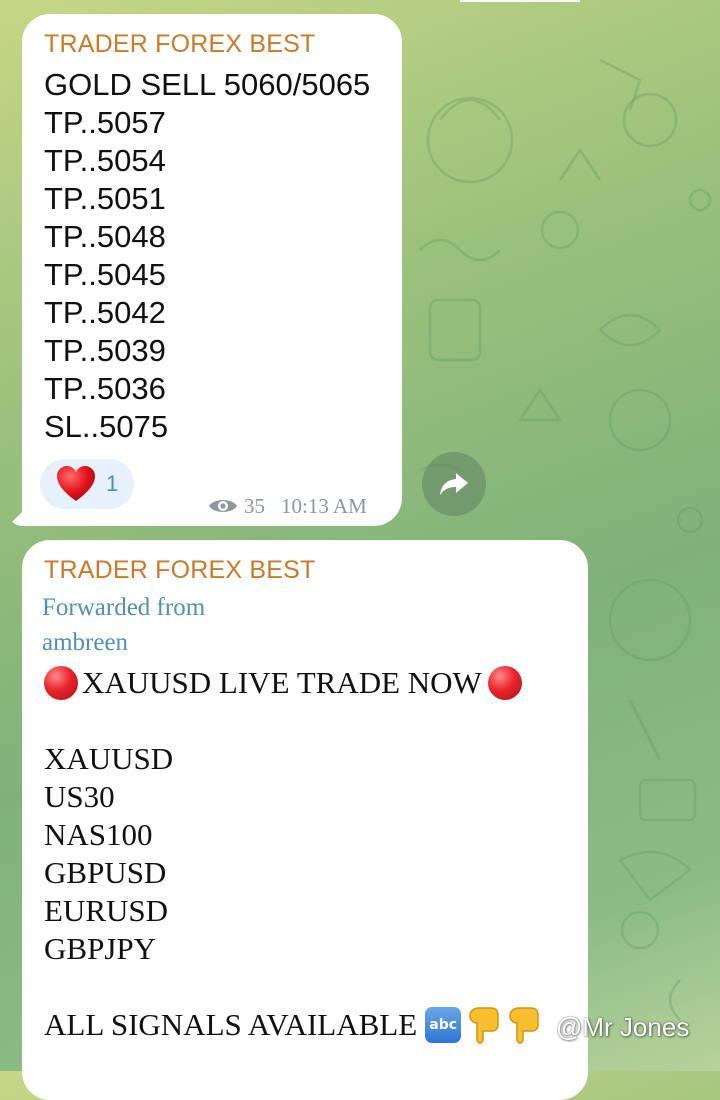 The height and width of the screenshot is (1100, 720). What do you see at coordinates (124, 607) in the screenshot?
I see `forwarded-label: Forwarded from` at bounding box center [124, 607].